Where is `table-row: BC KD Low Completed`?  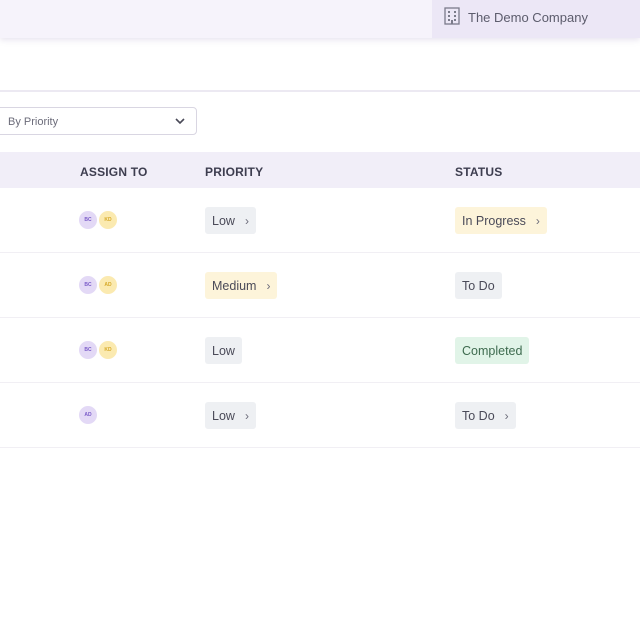
table-row: BC KD Low Completed is located at coordinates (320, 350).